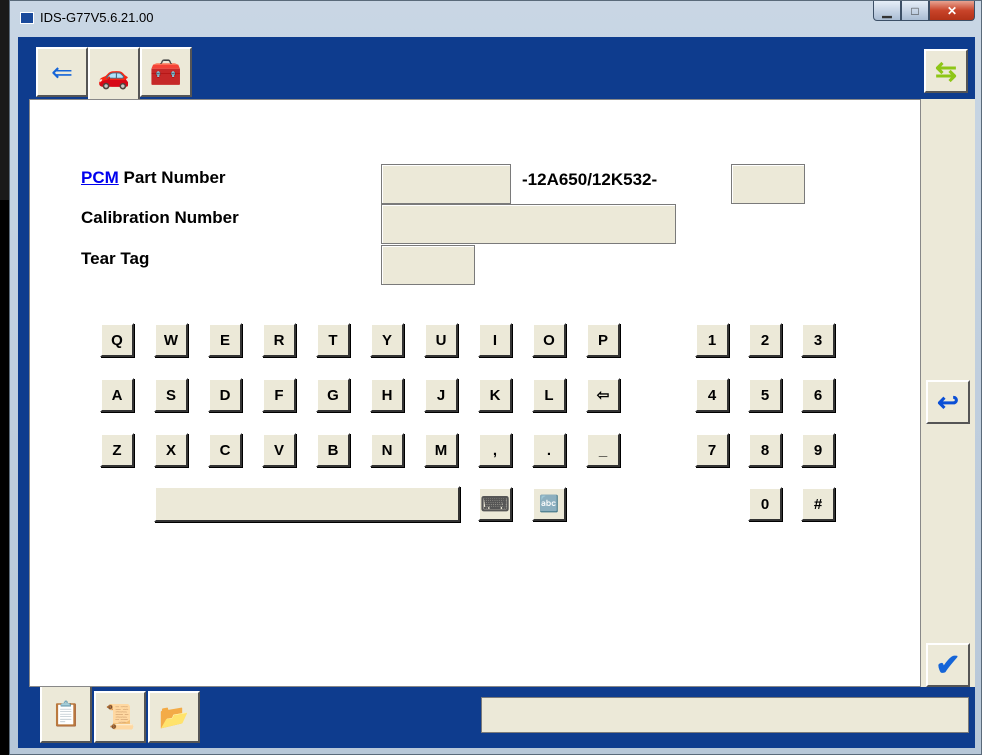 Image resolution: width=982 pixels, height=755 pixels. What do you see at coordinates (117, 395) in the screenshot?
I see `key-a: A` at bounding box center [117, 395].